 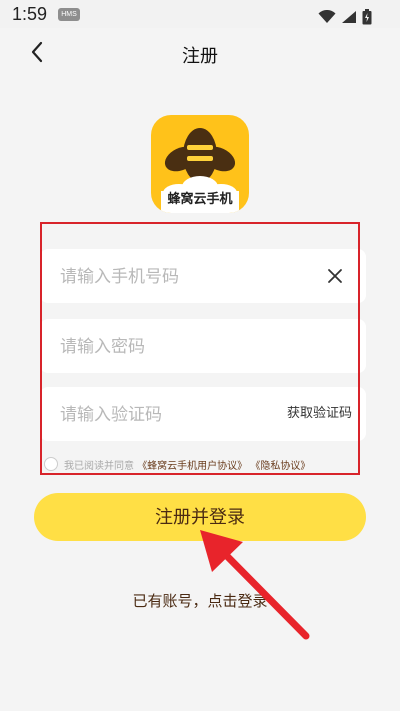 I want to click on status-icons, so click(x=345, y=15).